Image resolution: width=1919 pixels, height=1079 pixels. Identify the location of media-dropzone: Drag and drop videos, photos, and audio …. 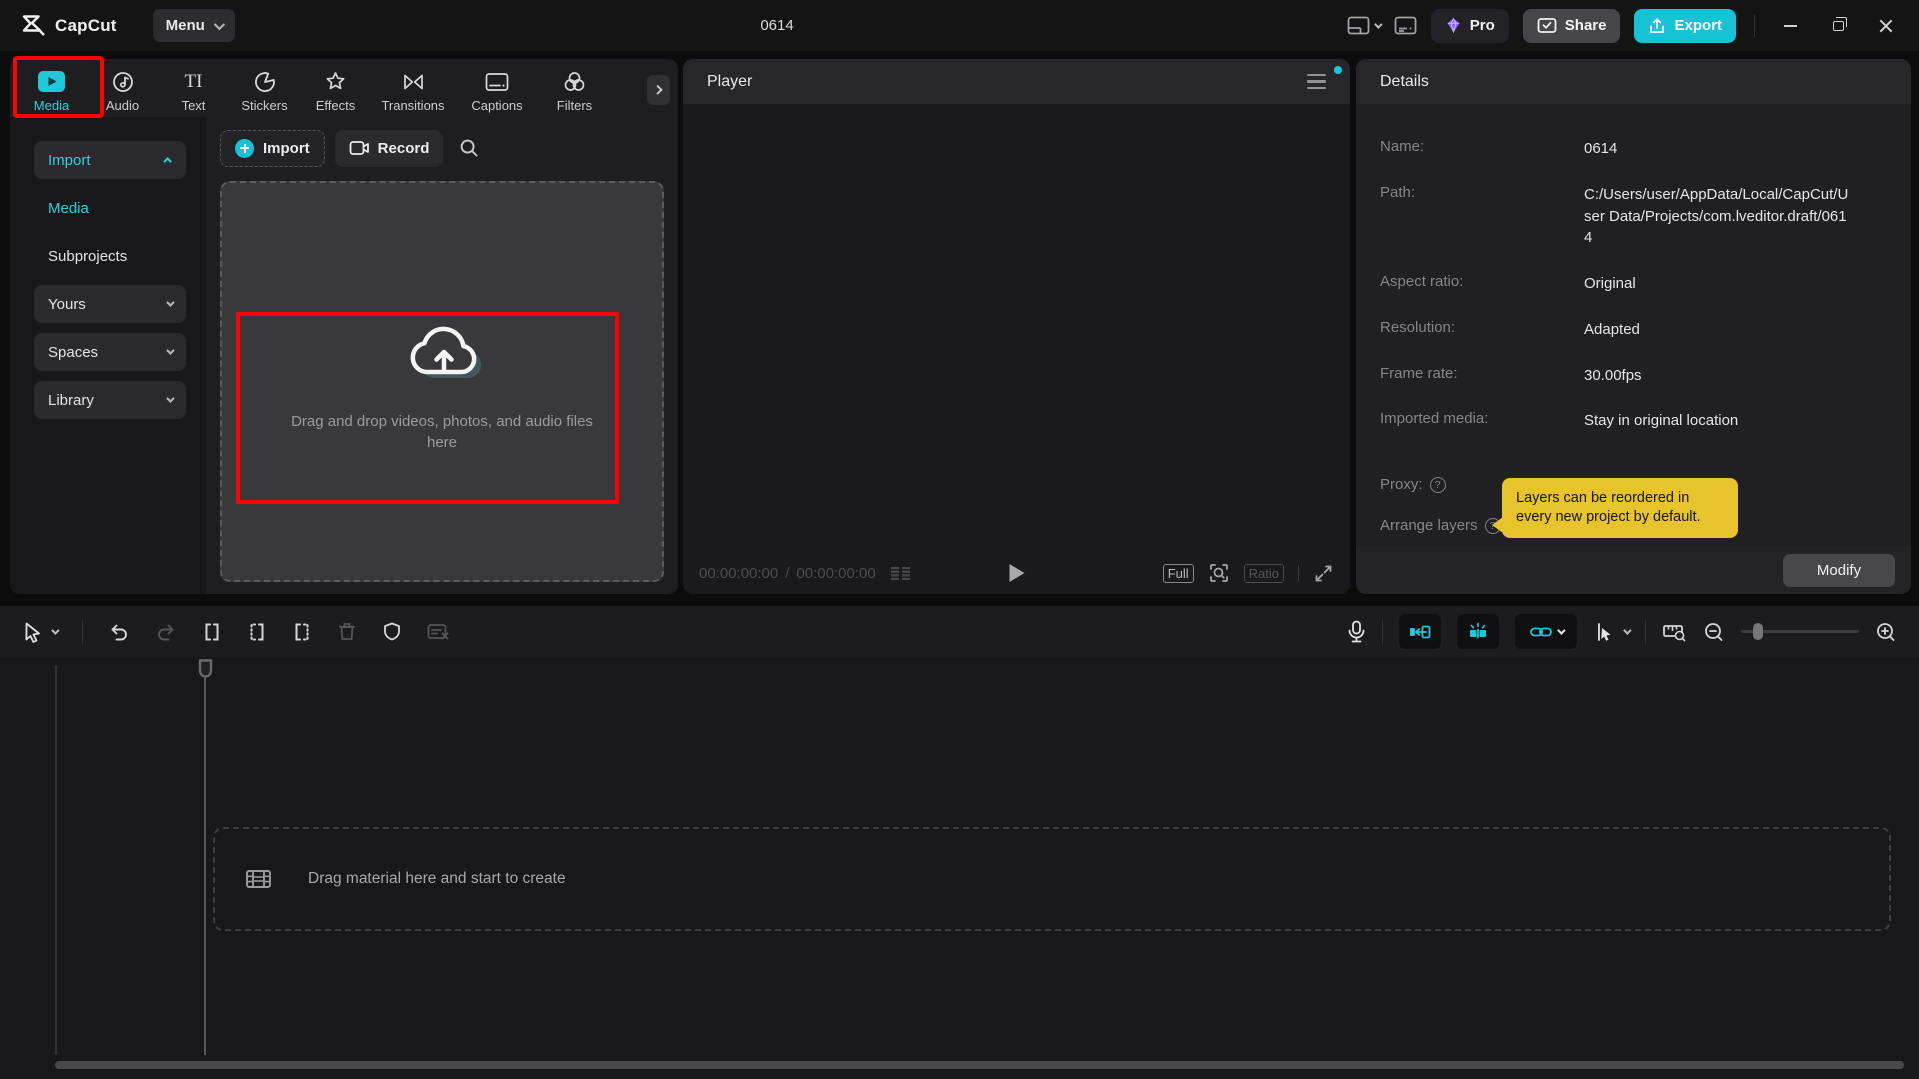
(442, 381).